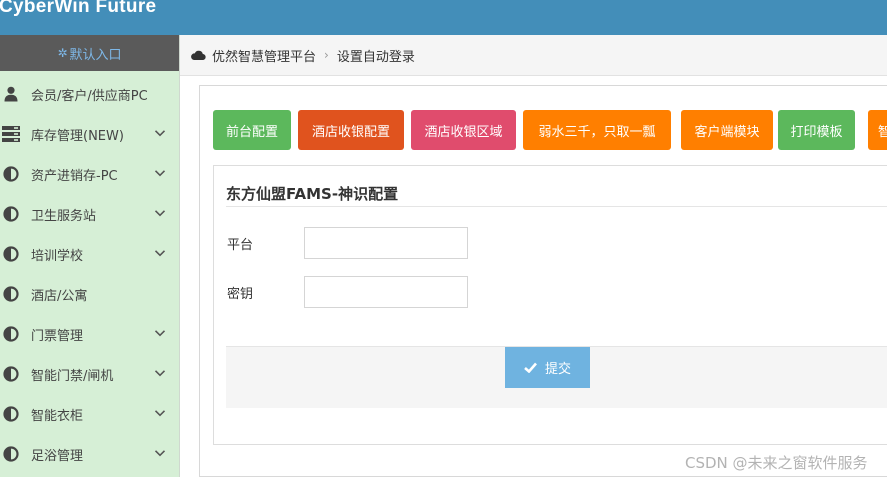 This screenshot has width=887, height=477. I want to click on server-icon, so click(11, 134).